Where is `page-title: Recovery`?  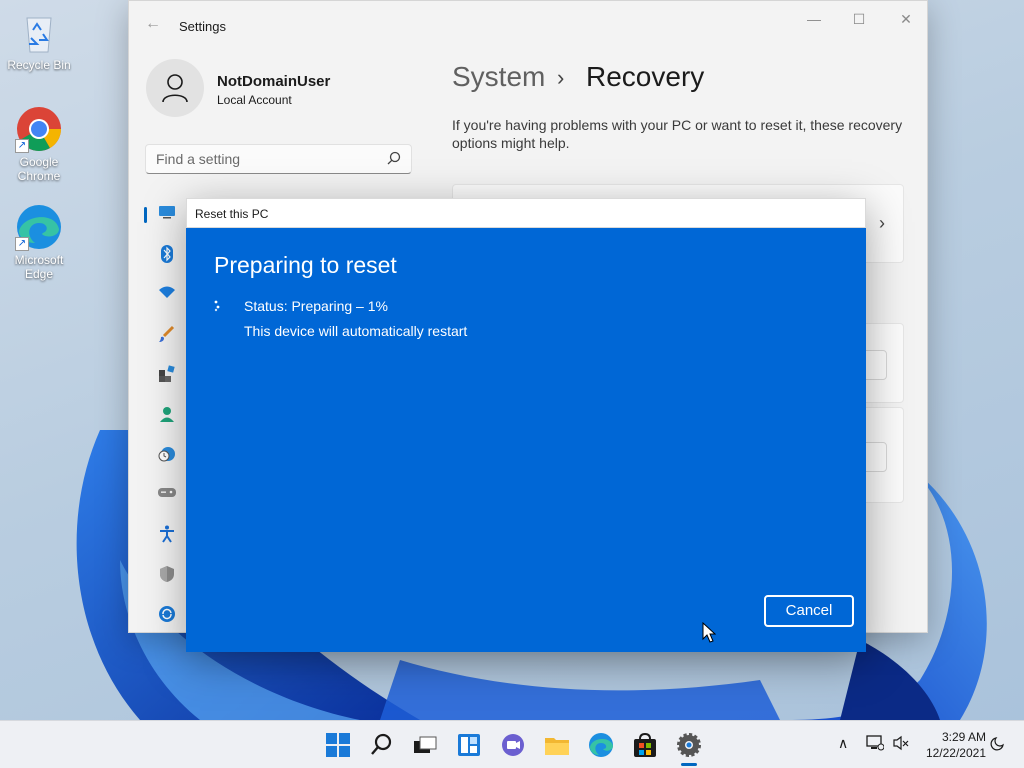
page-title: Recovery is located at coordinates (645, 76).